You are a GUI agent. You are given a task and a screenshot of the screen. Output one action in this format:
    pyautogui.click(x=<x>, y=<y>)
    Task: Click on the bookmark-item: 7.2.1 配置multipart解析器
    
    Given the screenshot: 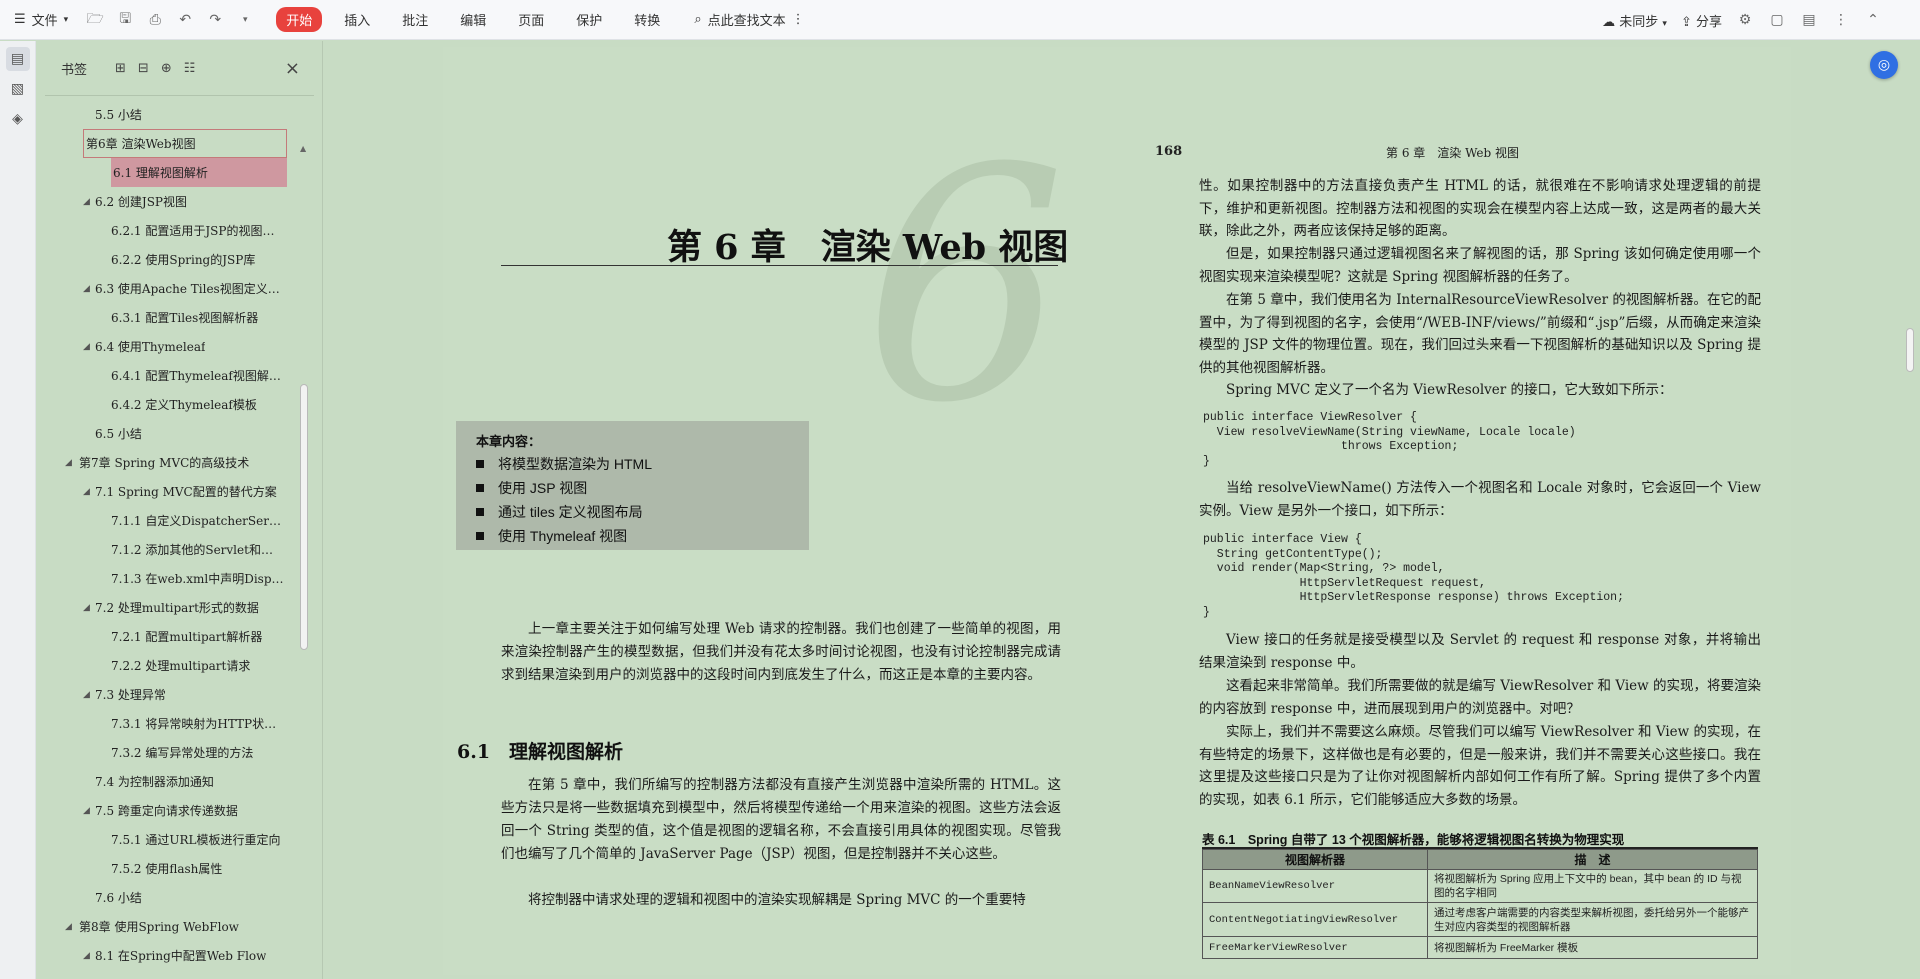 What is the action you would take?
    pyautogui.click(x=167, y=636)
    